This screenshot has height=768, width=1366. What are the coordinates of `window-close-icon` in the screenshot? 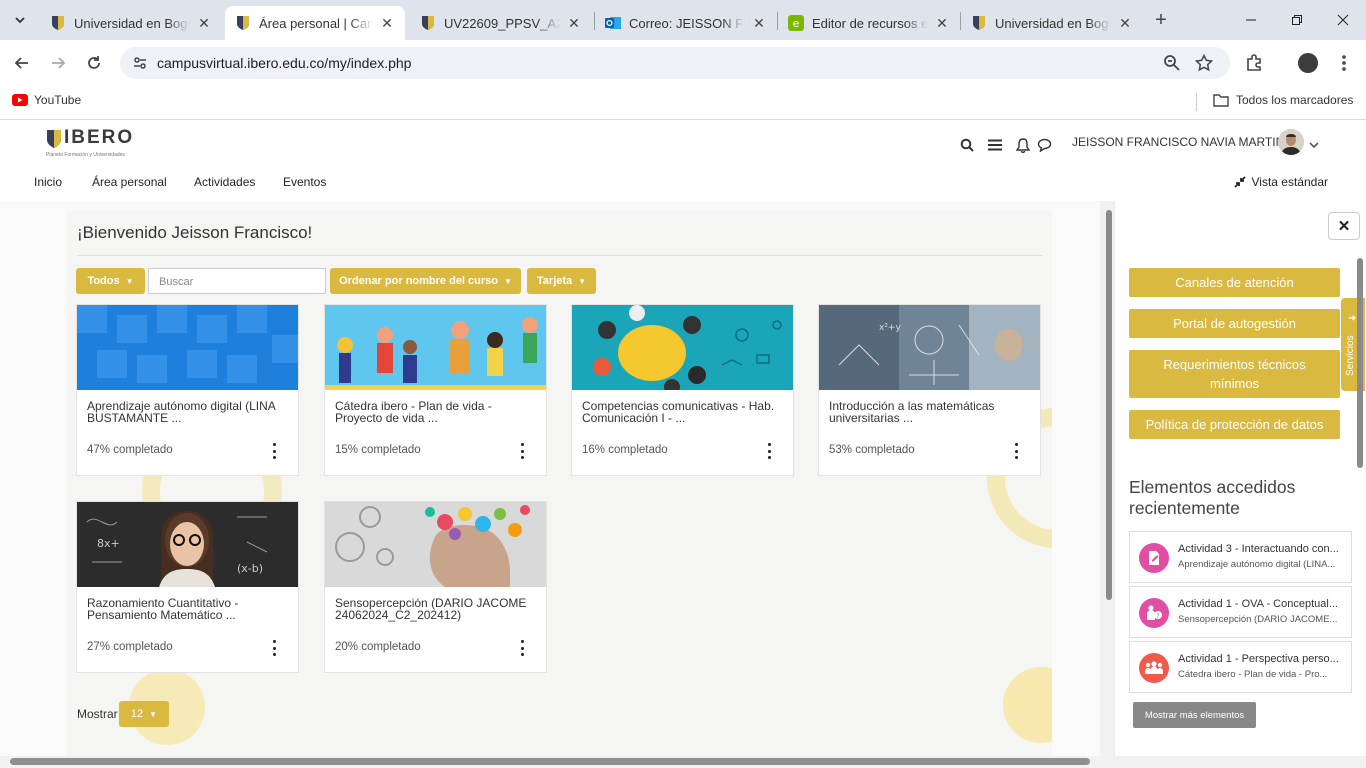 It's located at (1343, 20).